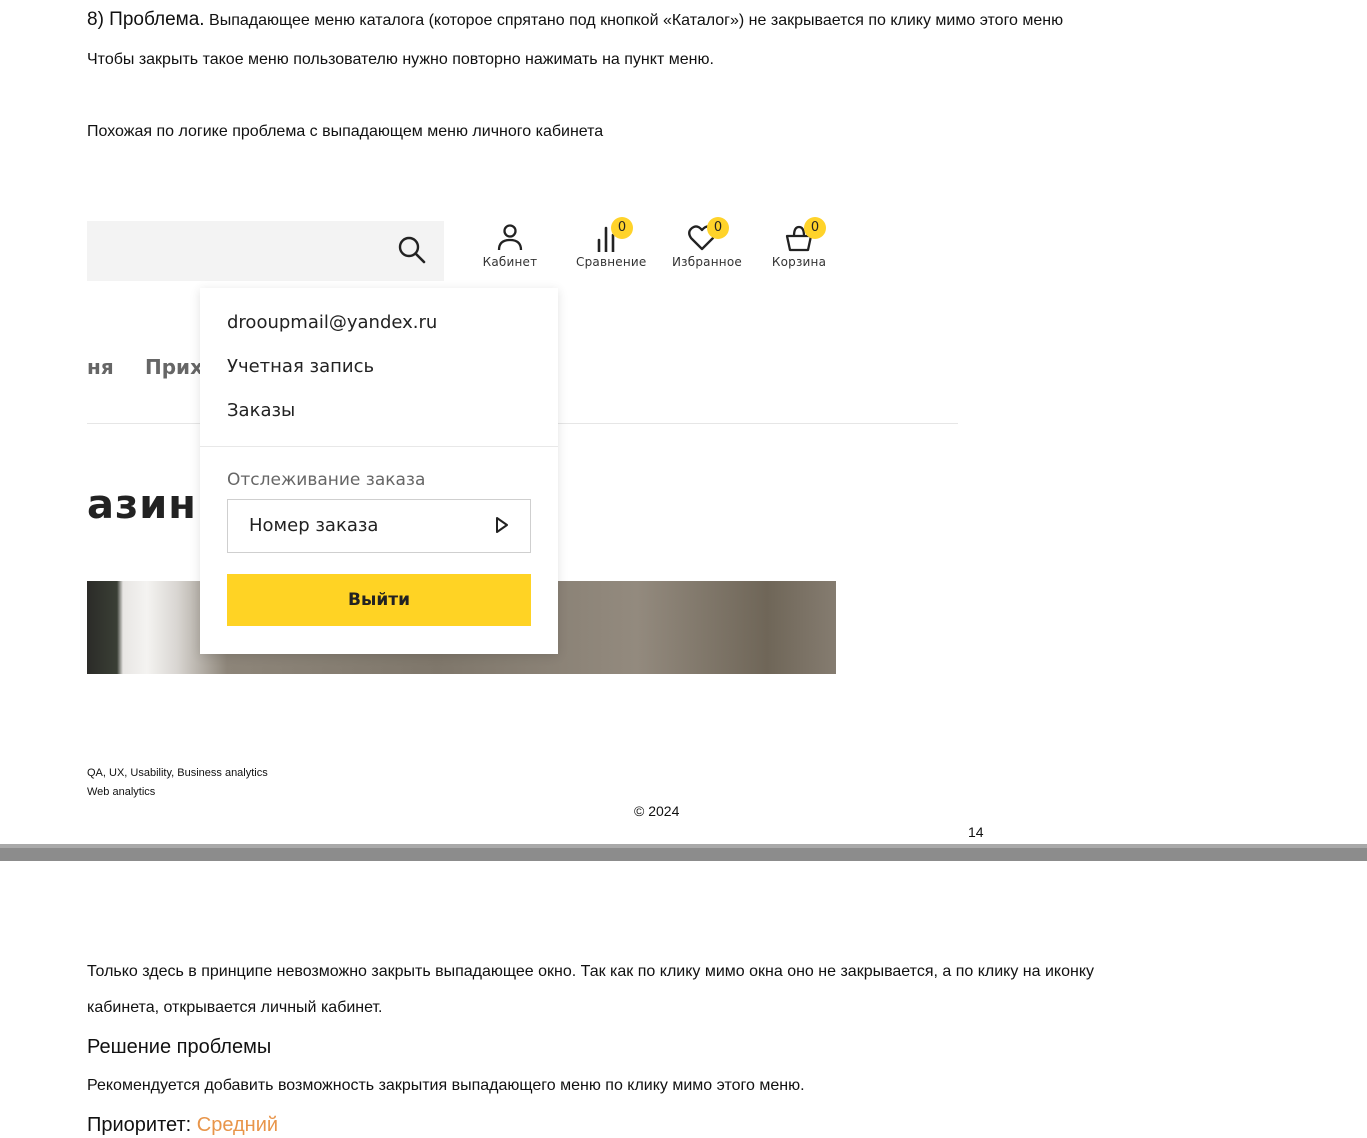  I want to click on priority-line: Приоритет: Средний, so click(182, 1125).